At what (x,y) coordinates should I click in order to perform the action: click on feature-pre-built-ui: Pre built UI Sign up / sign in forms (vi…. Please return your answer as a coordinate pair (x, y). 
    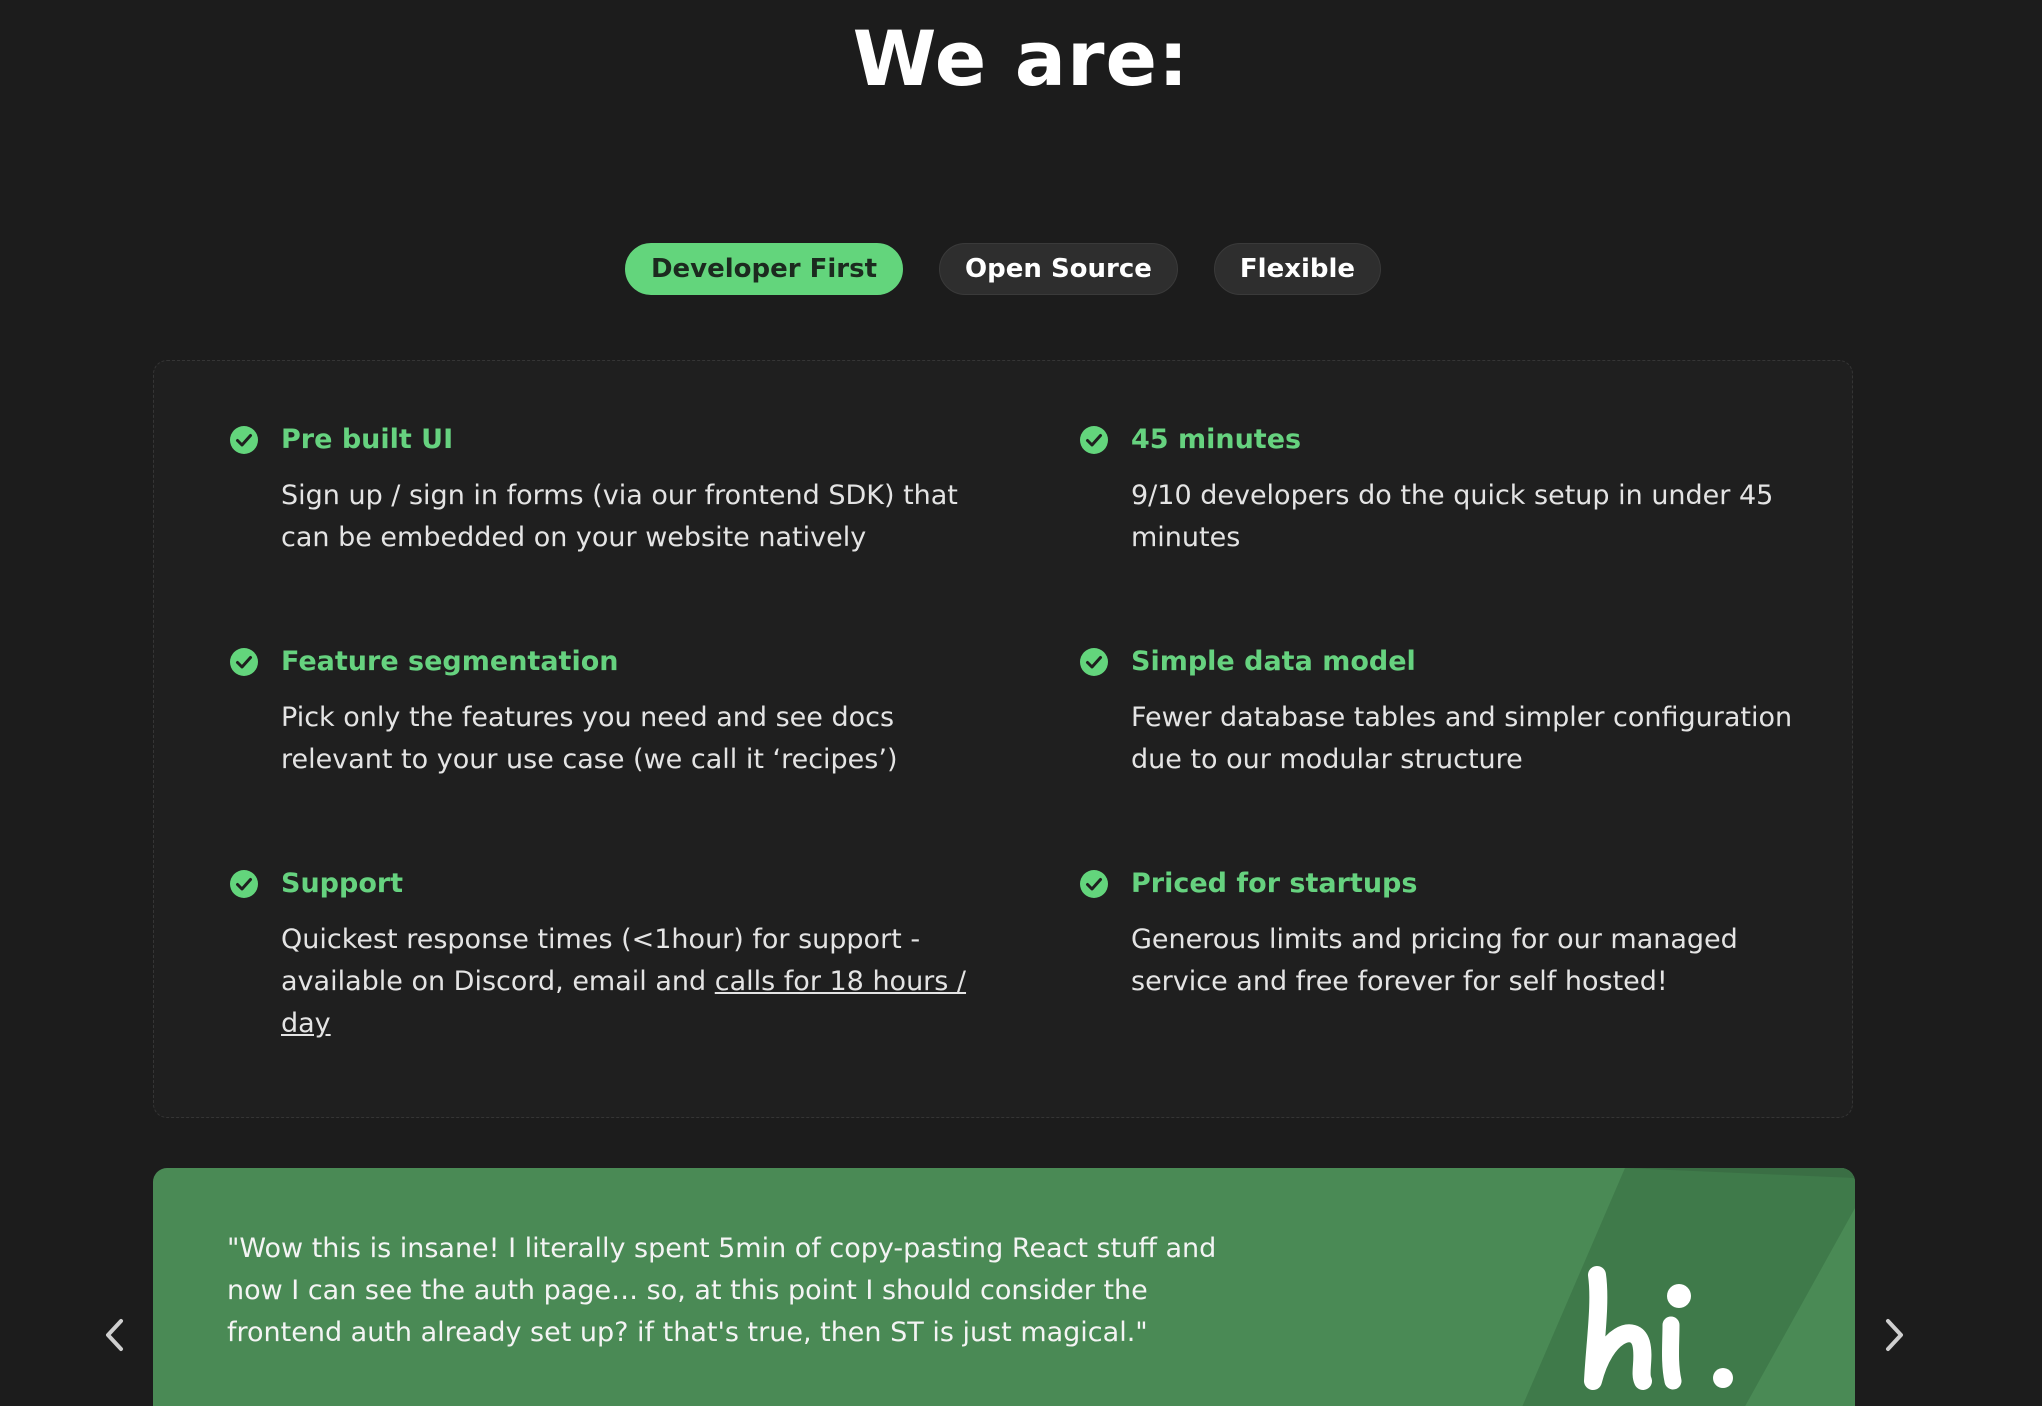
    Looking at the image, I should click on (605, 491).